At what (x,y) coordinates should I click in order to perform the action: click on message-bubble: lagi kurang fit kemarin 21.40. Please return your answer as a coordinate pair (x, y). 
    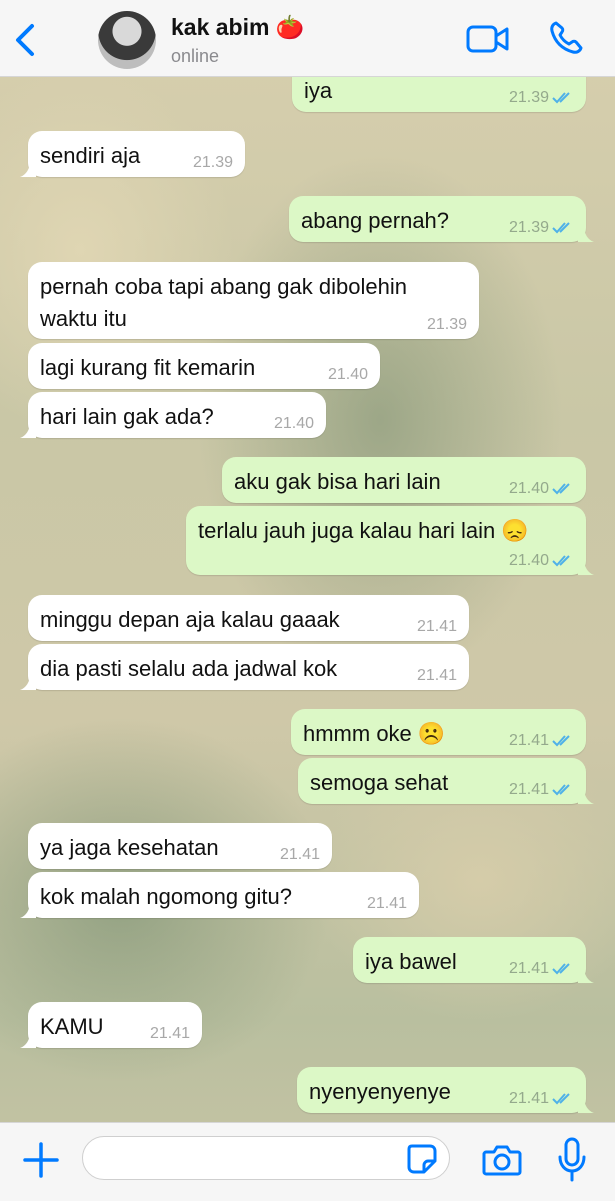
    Looking at the image, I should click on (204, 366).